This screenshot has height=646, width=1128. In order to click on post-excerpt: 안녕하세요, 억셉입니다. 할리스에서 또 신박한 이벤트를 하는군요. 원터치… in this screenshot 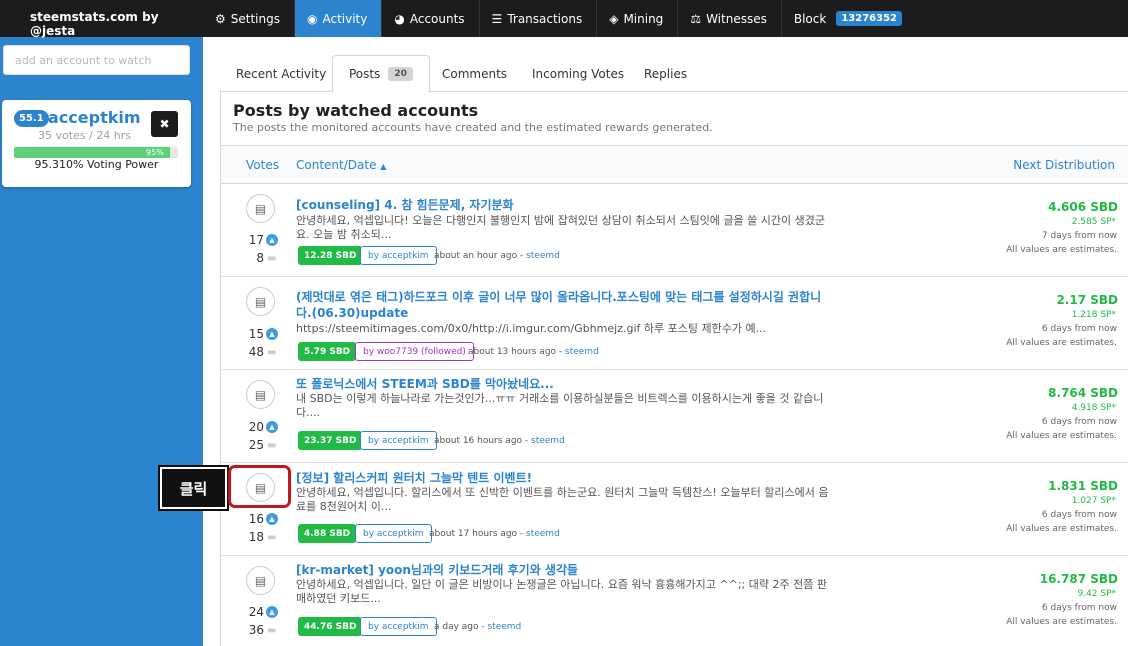, I will do `click(562, 499)`.